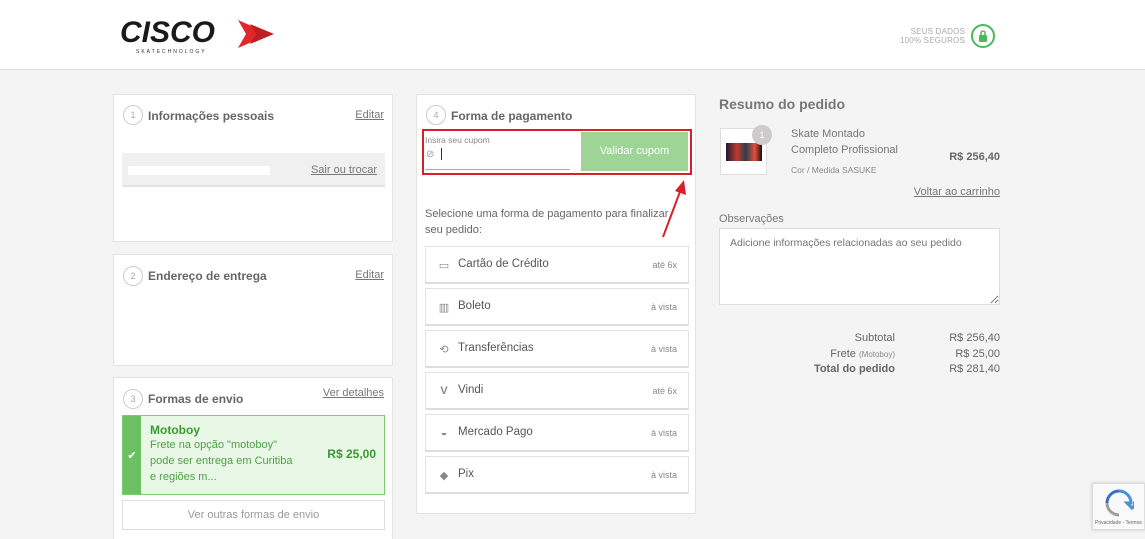 This screenshot has height=539, width=1145. What do you see at coordinates (171, 52) in the screenshot?
I see `svg-text: SKATECHNOLOGY` at bounding box center [171, 52].